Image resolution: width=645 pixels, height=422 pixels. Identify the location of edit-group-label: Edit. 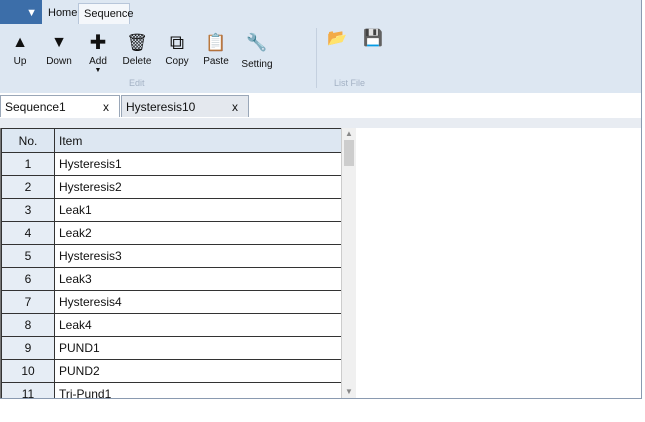
(137, 83).